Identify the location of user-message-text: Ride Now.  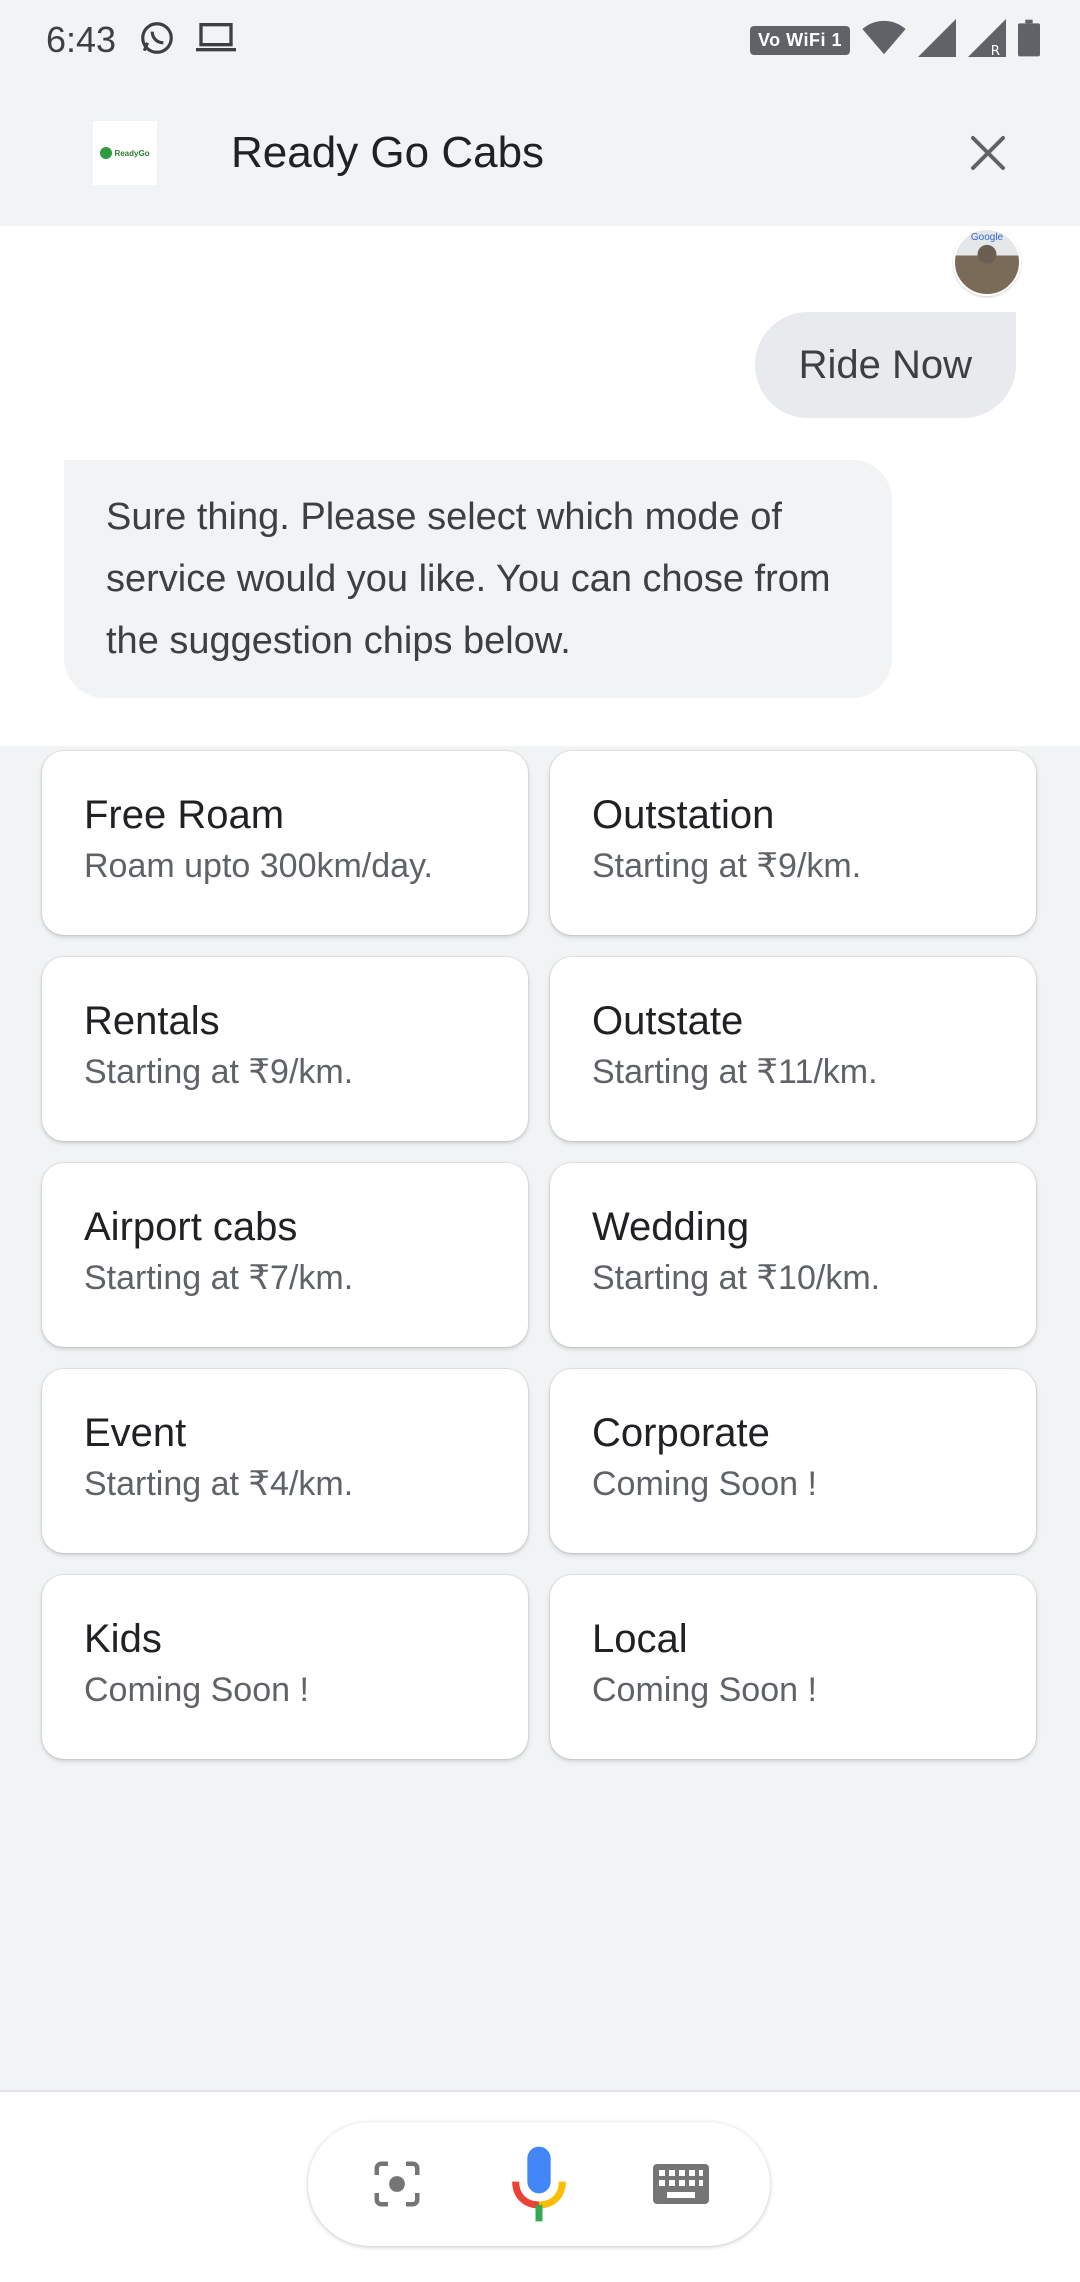
(885, 364).